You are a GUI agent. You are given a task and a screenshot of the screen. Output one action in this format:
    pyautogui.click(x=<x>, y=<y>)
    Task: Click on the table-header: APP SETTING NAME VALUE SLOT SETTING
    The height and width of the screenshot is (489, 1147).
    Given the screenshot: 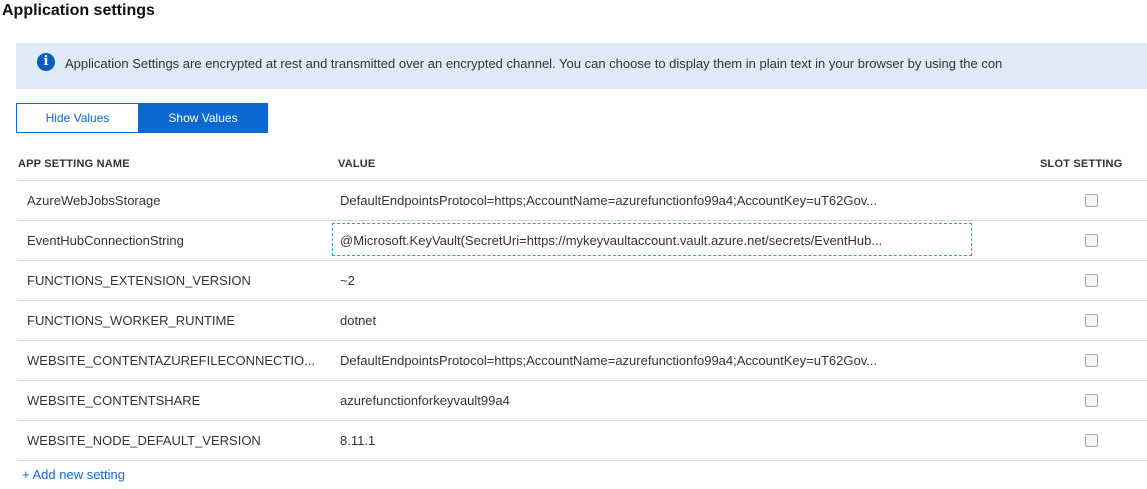 What is the action you would take?
    pyautogui.click(x=582, y=165)
    